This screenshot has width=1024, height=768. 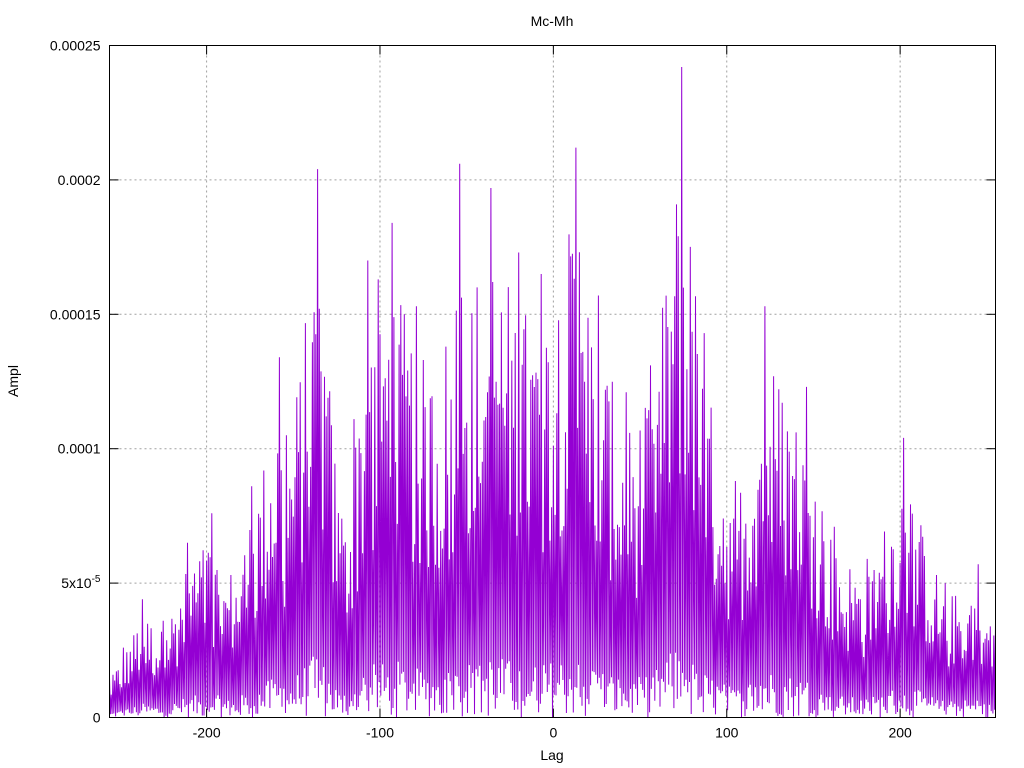 I want to click on y-tick-label: 0.00025, so click(x=75, y=46).